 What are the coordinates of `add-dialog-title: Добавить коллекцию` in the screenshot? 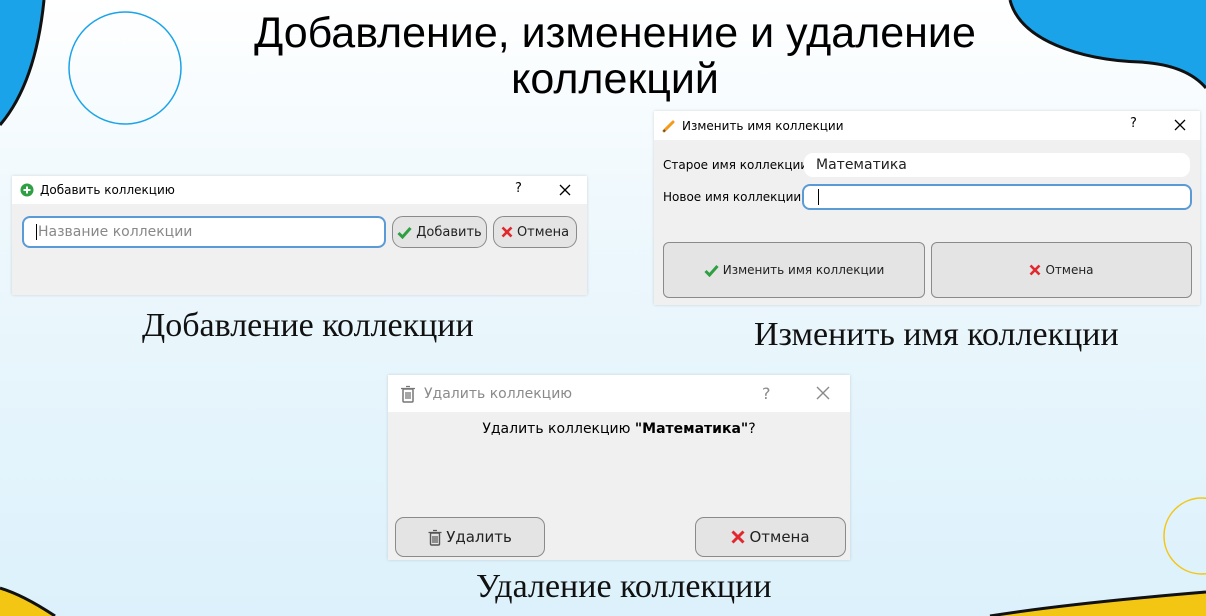 It's located at (107, 190).